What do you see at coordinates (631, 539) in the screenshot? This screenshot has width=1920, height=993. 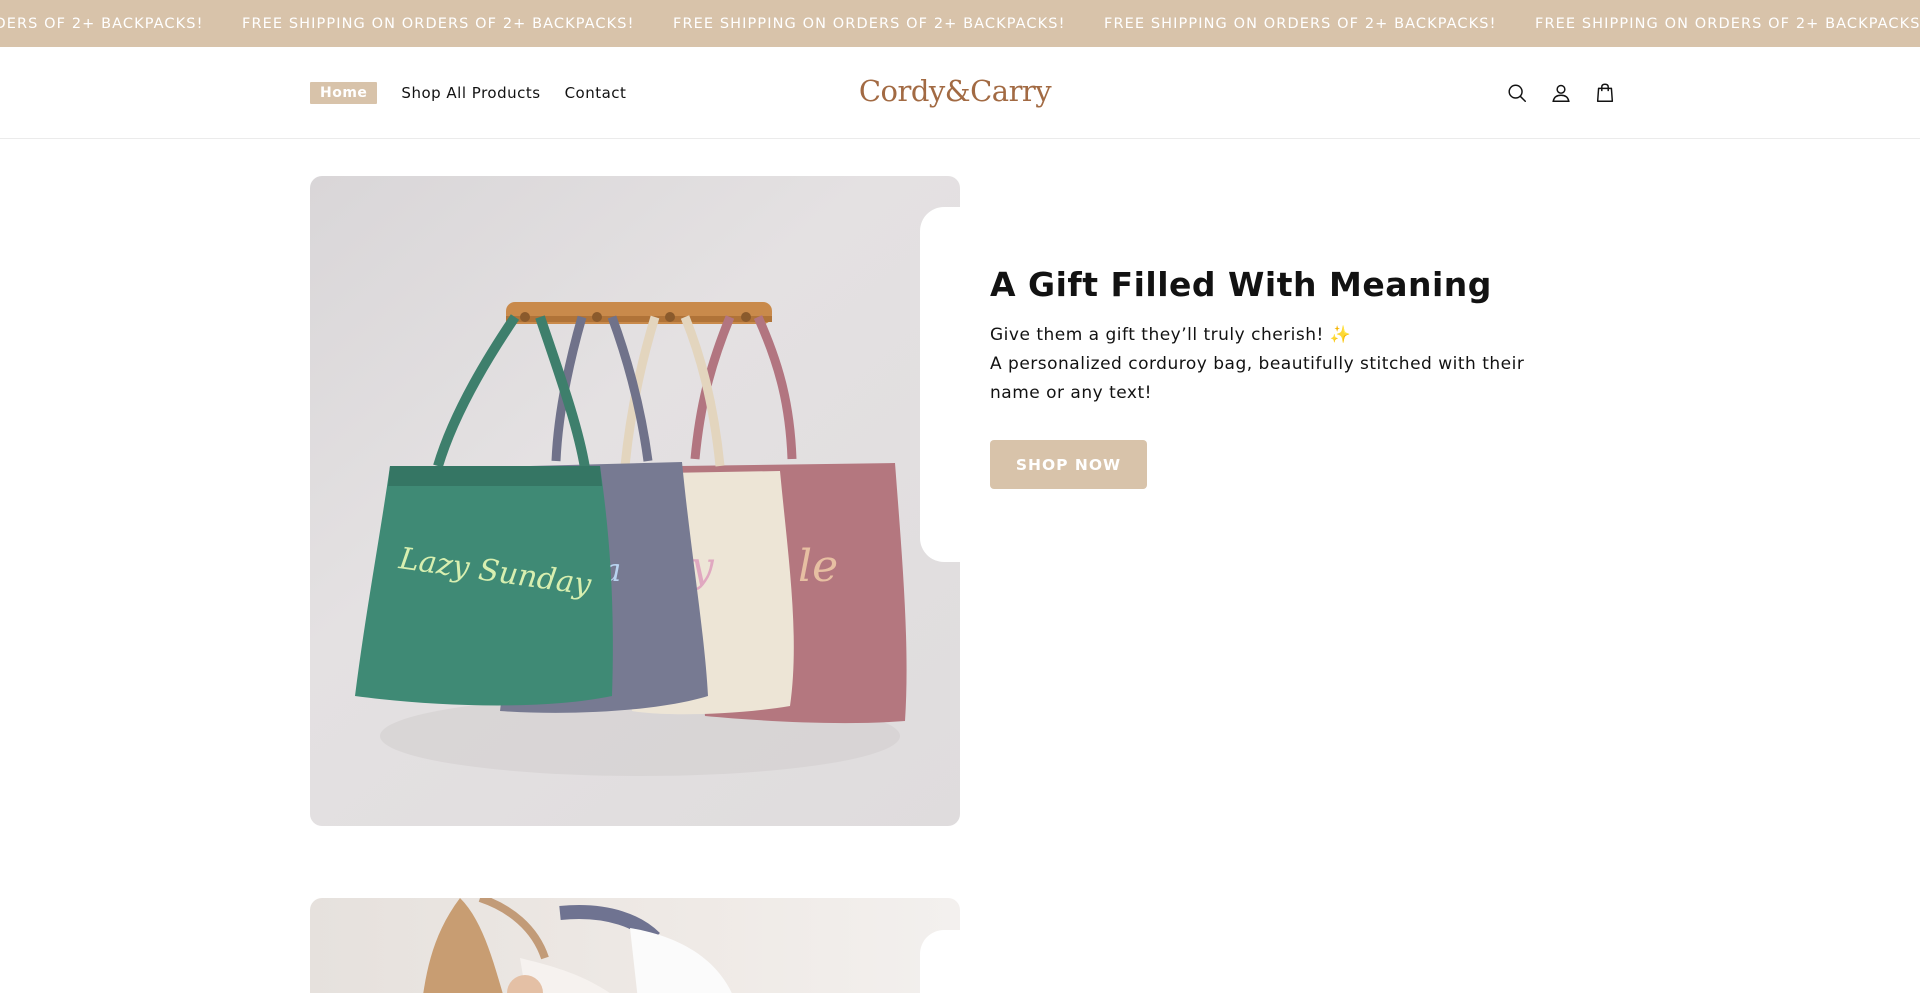 I see `tote-bags-illustration: le y la Lazy Sunday` at bounding box center [631, 539].